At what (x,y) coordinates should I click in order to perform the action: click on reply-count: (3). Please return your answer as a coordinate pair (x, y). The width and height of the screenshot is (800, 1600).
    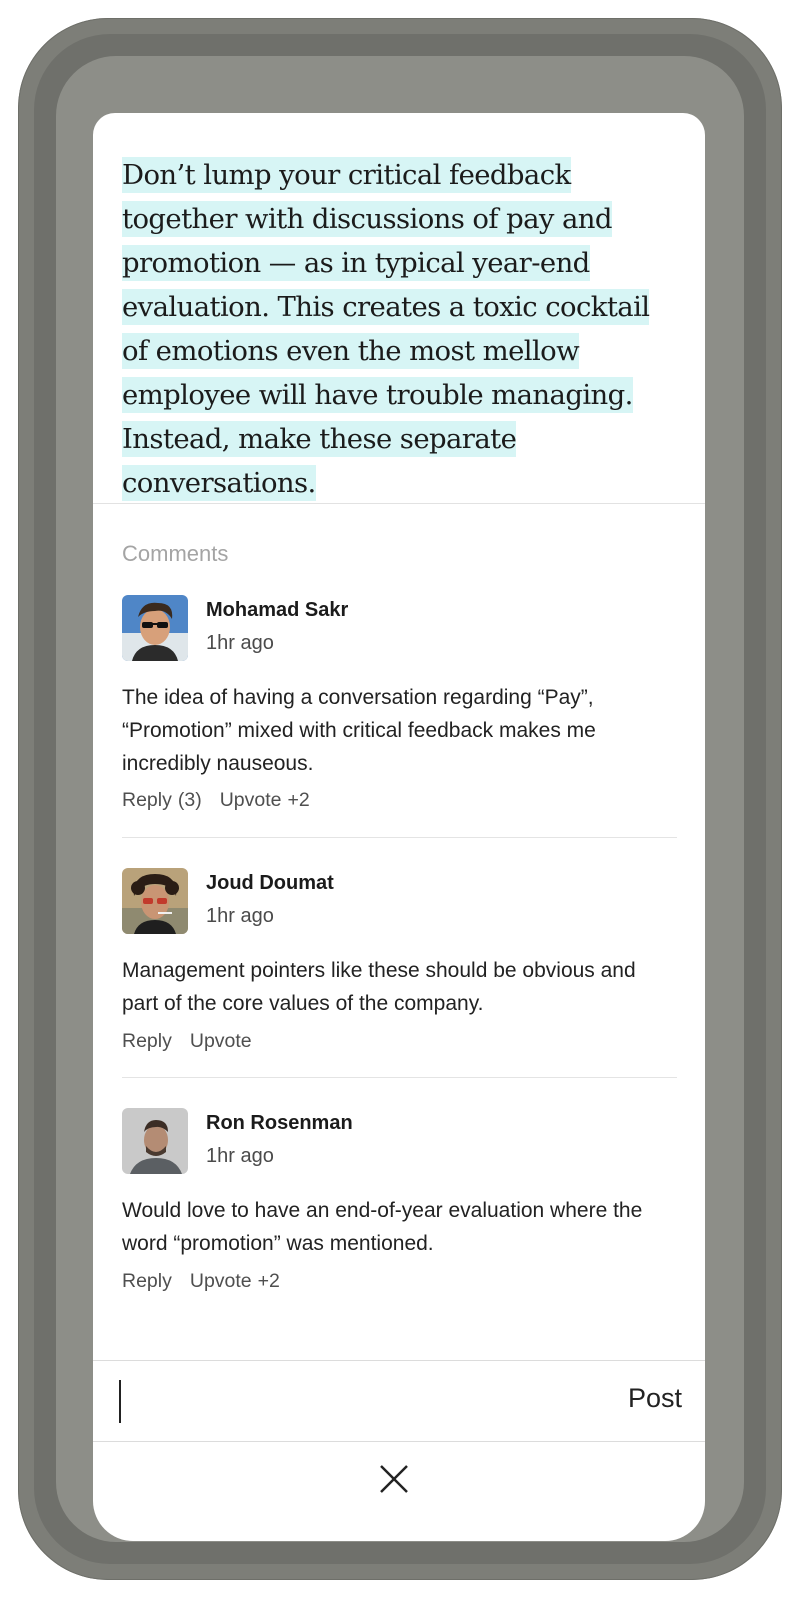
    Looking at the image, I should click on (189, 800).